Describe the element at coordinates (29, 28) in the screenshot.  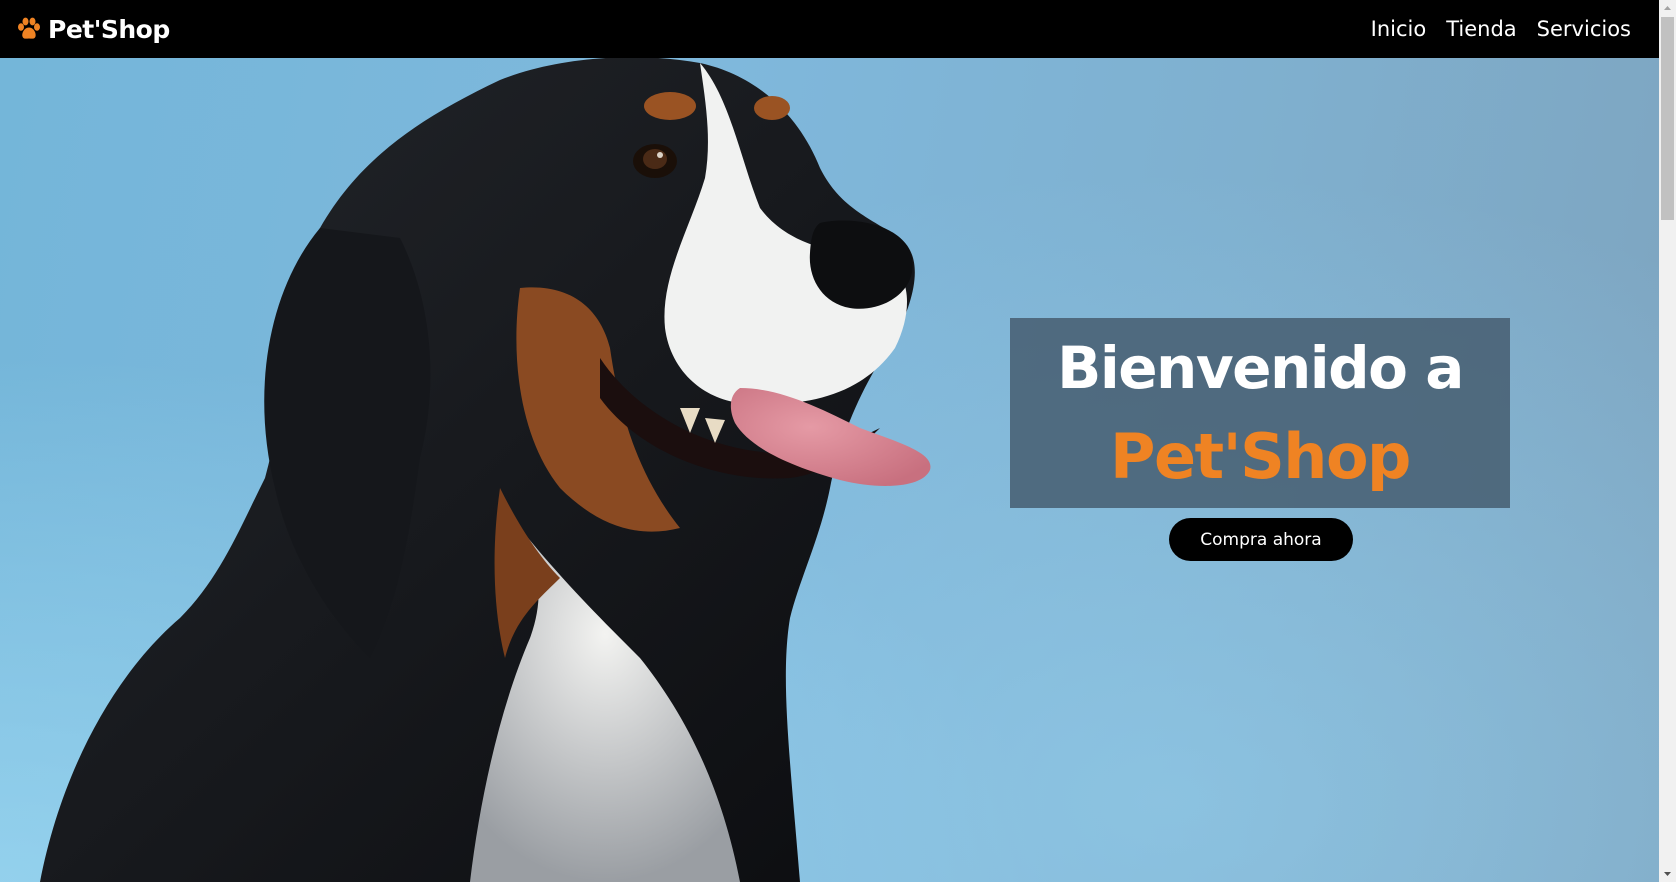
I see `paw-icon` at that location.